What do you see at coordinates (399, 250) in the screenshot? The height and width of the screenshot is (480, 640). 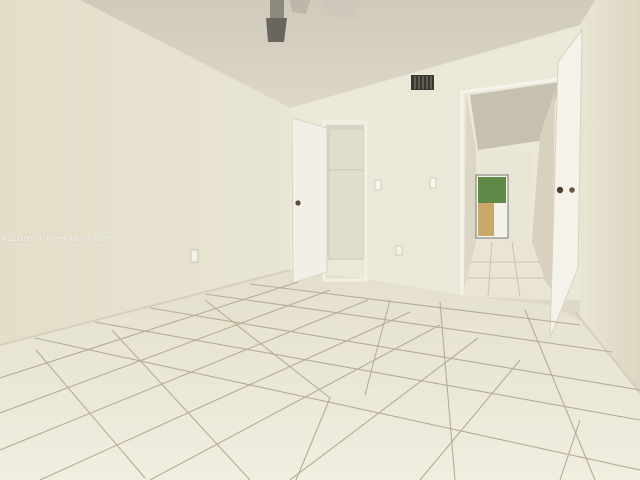 I see `wall-outlet-back` at bounding box center [399, 250].